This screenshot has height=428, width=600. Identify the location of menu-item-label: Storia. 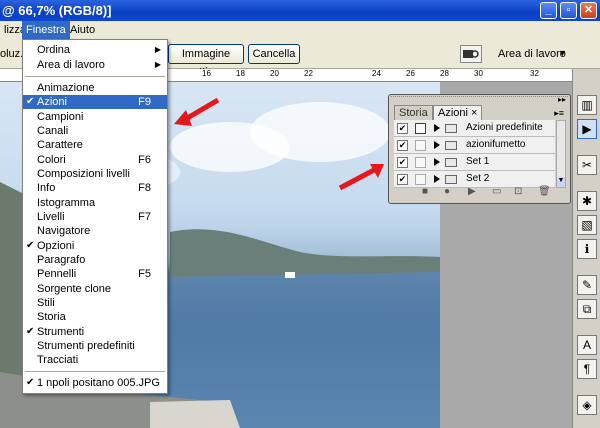
(51, 317).